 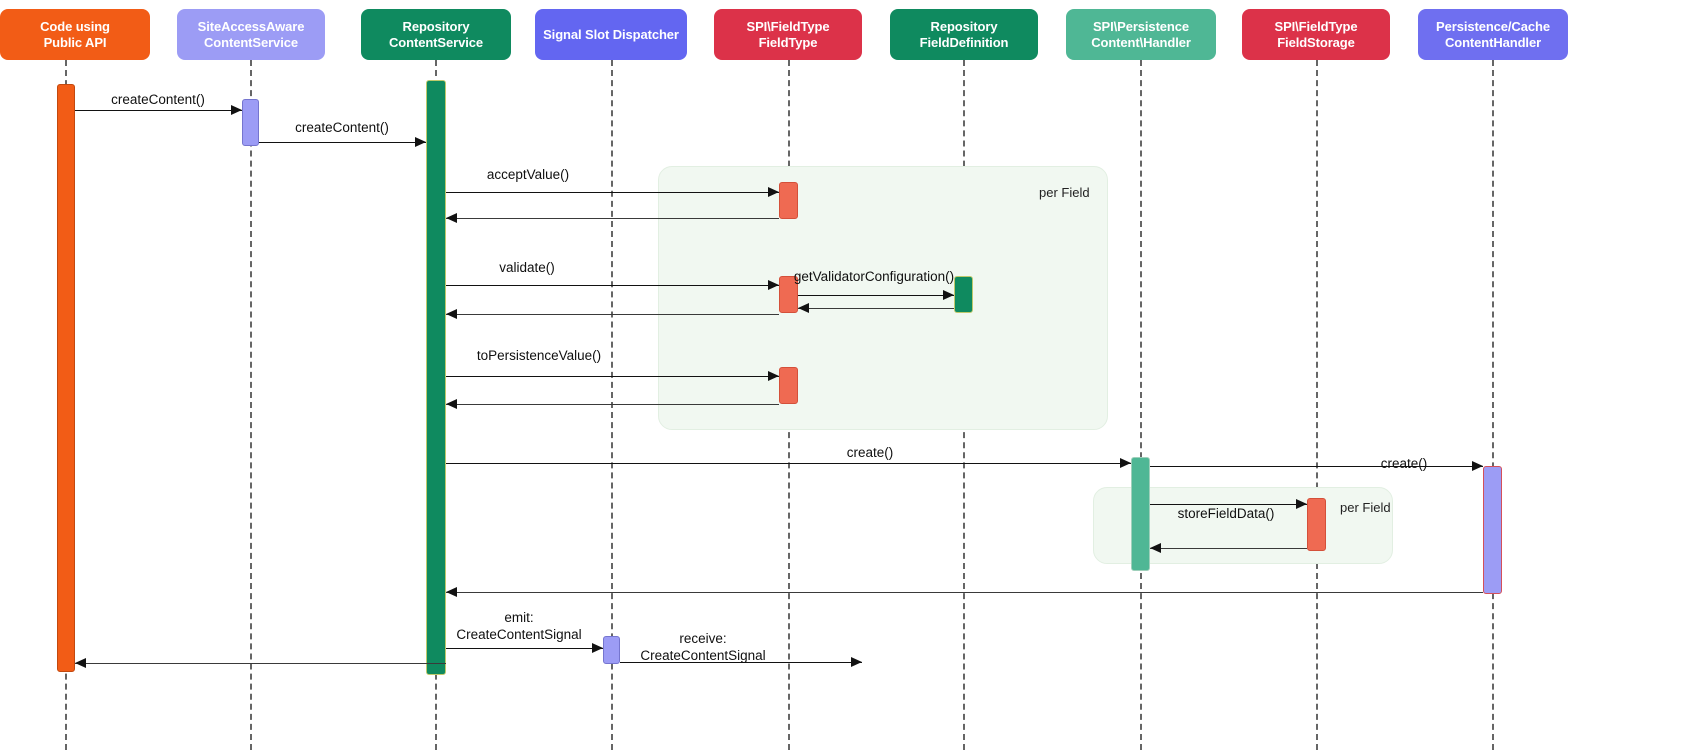 I want to click on participant-label: SPI\FieldType FieldStorage, so click(x=1316, y=35).